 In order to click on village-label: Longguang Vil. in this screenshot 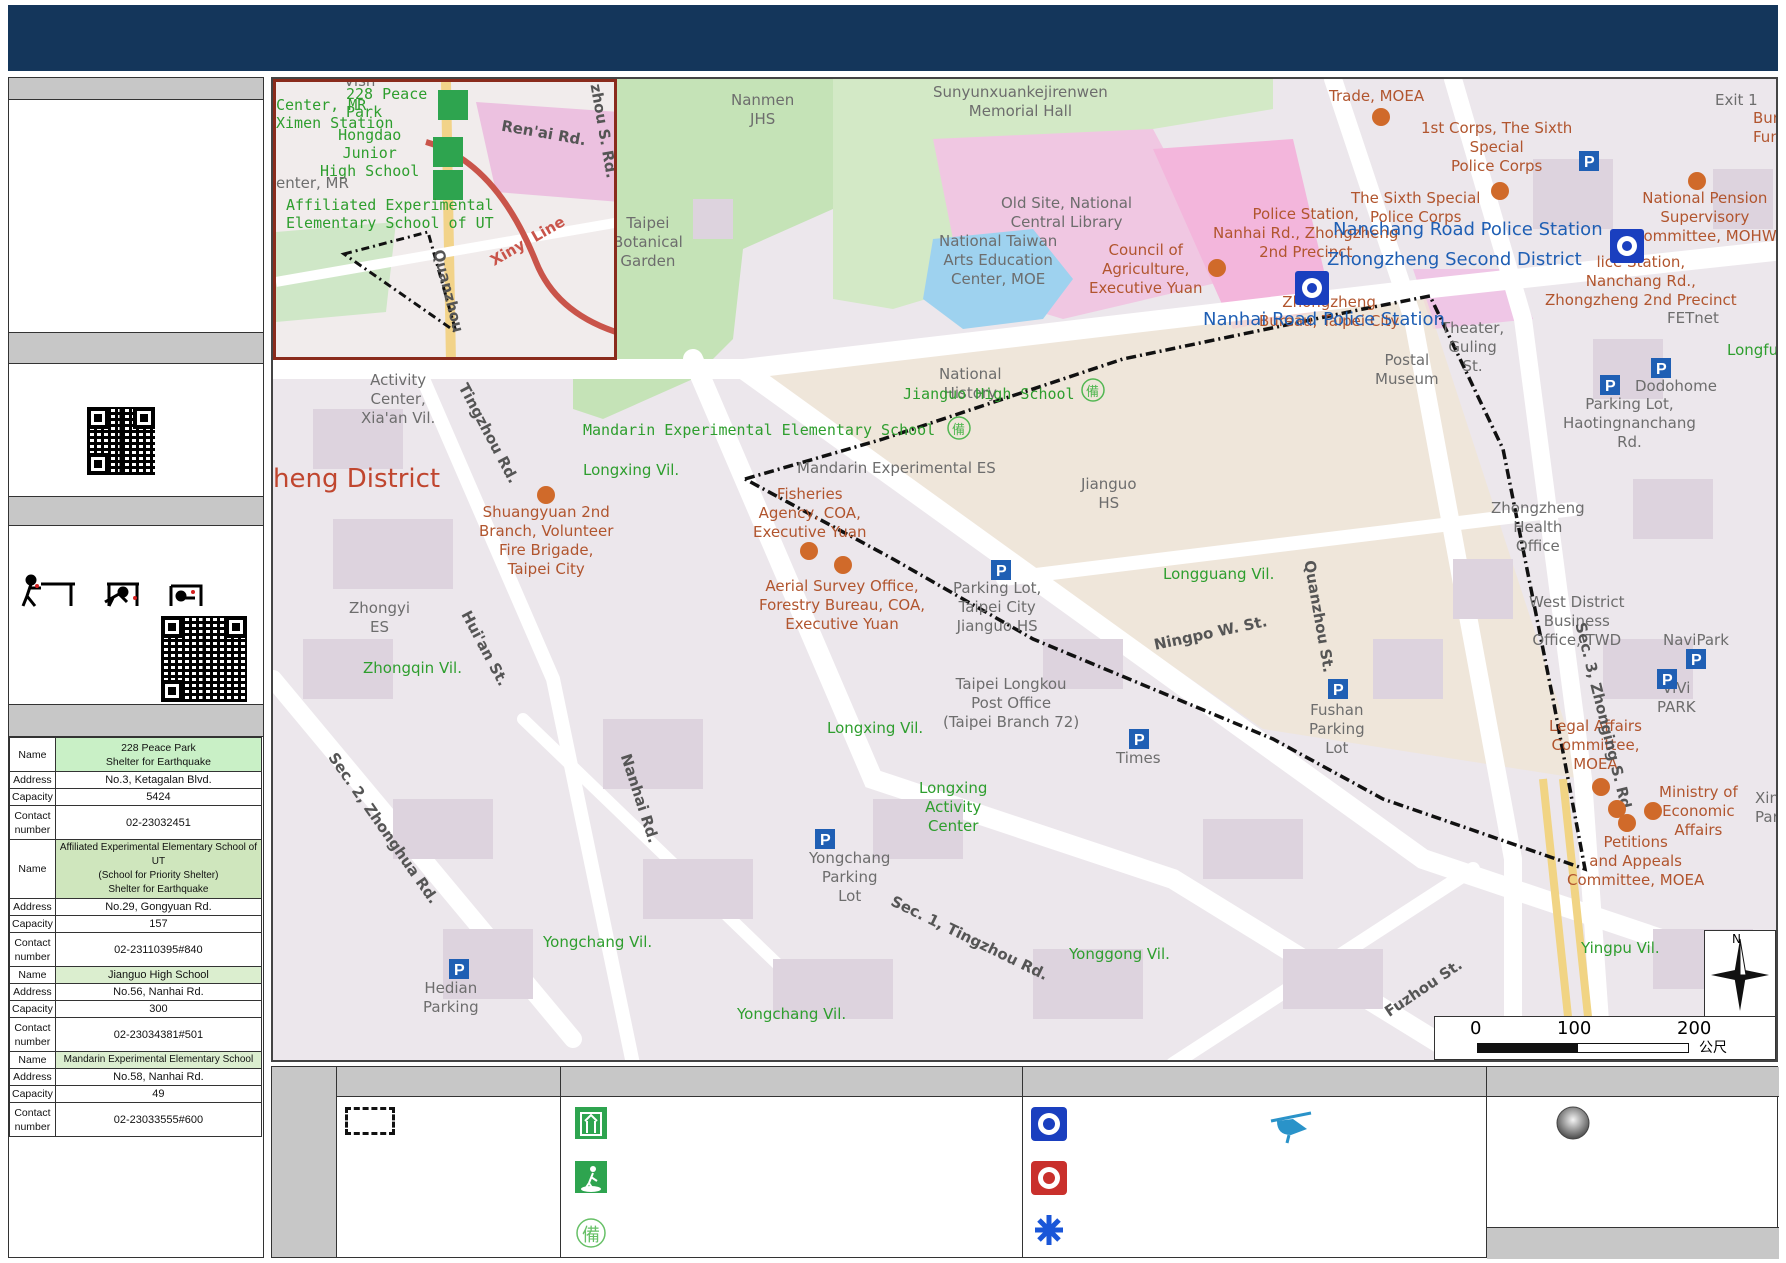, I will do `click(1219, 574)`.